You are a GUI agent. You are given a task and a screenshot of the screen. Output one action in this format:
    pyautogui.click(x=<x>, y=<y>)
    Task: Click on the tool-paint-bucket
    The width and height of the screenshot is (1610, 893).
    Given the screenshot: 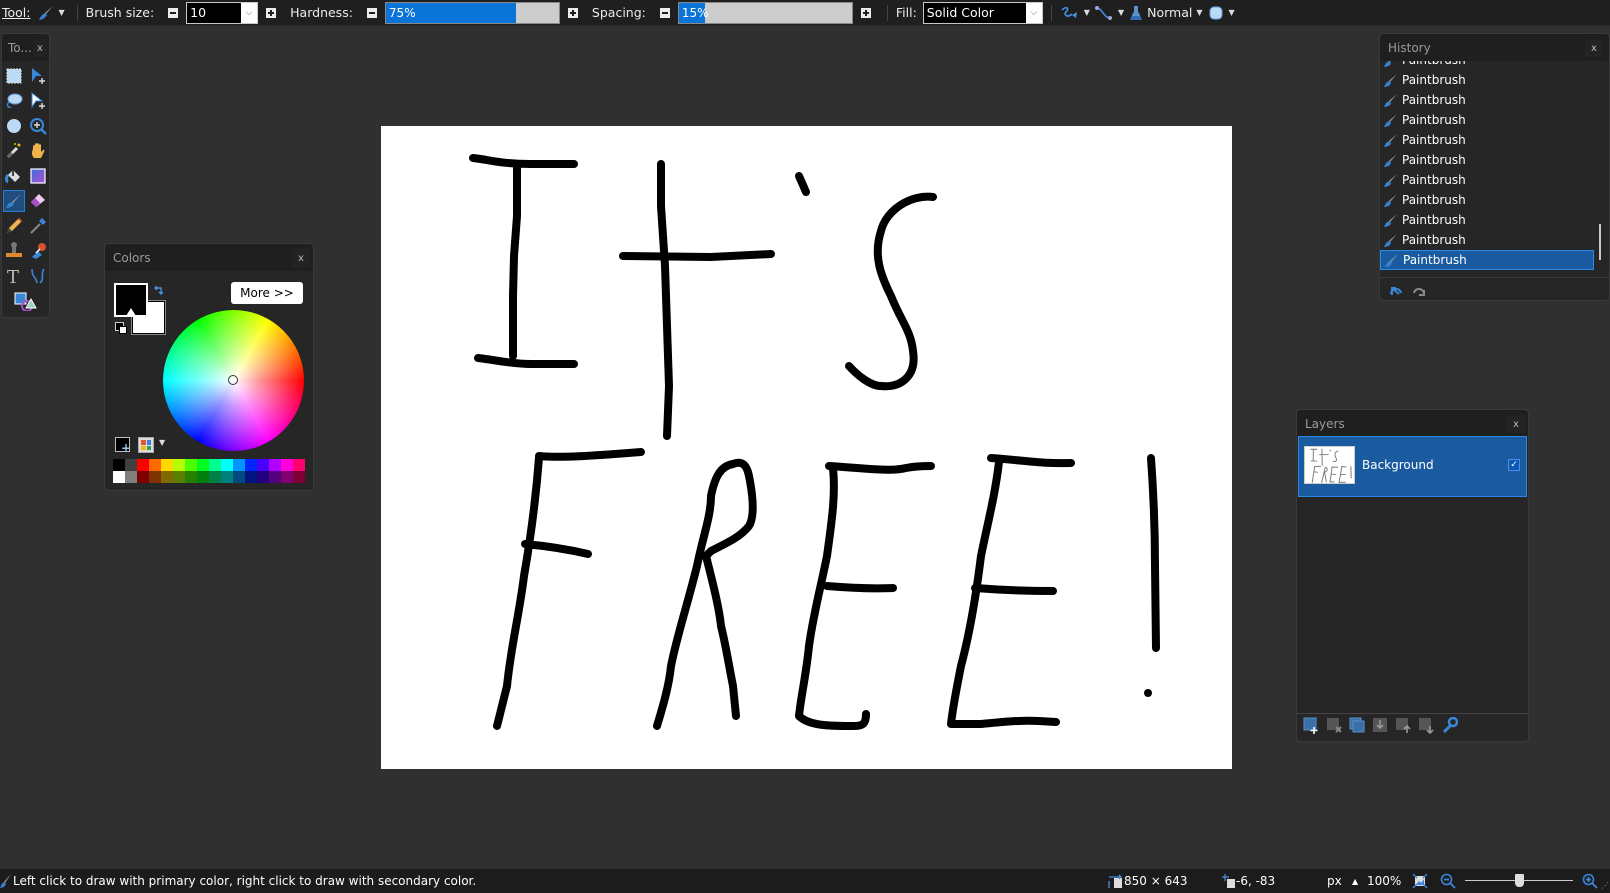 What is the action you would take?
    pyautogui.click(x=14, y=176)
    